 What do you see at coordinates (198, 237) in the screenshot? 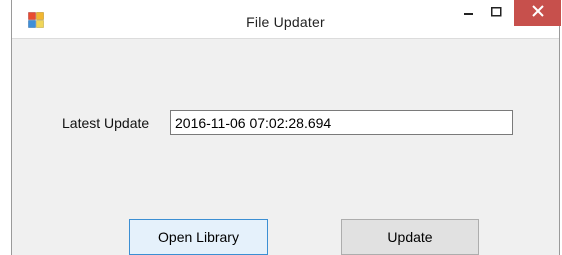
I see `open-library-button: Open Library` at bounding box center [198, 237].